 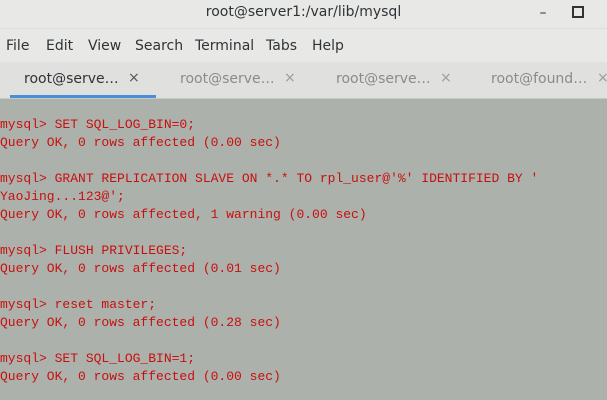 I want to click on menu-terminal: Terminal, so click(x=224, y=46).